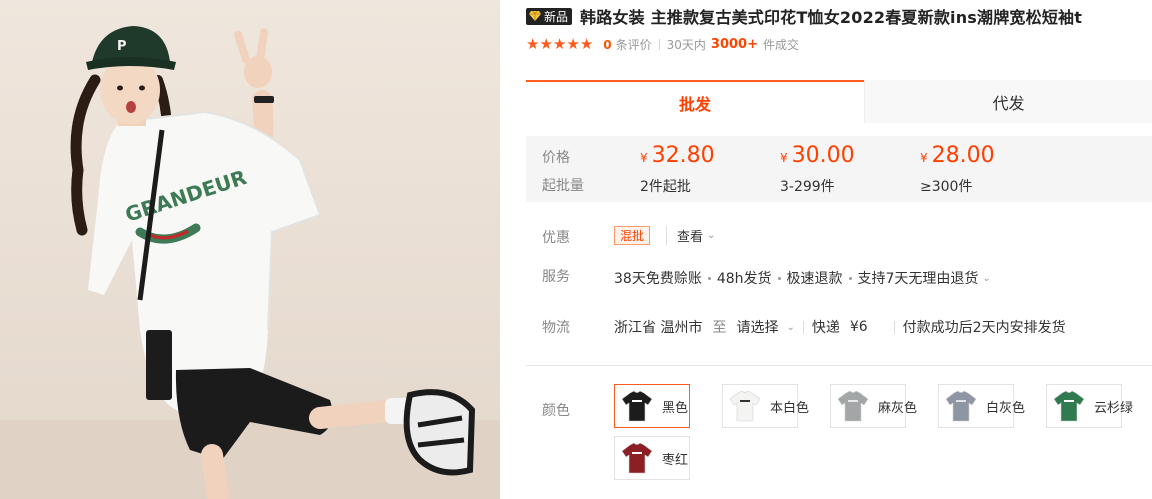 The image size is (1152, 499). What do you see at coordinates (744, 279) in the screenshot?
I see `service-item: 48h发货` at bounding box center [744, 279].